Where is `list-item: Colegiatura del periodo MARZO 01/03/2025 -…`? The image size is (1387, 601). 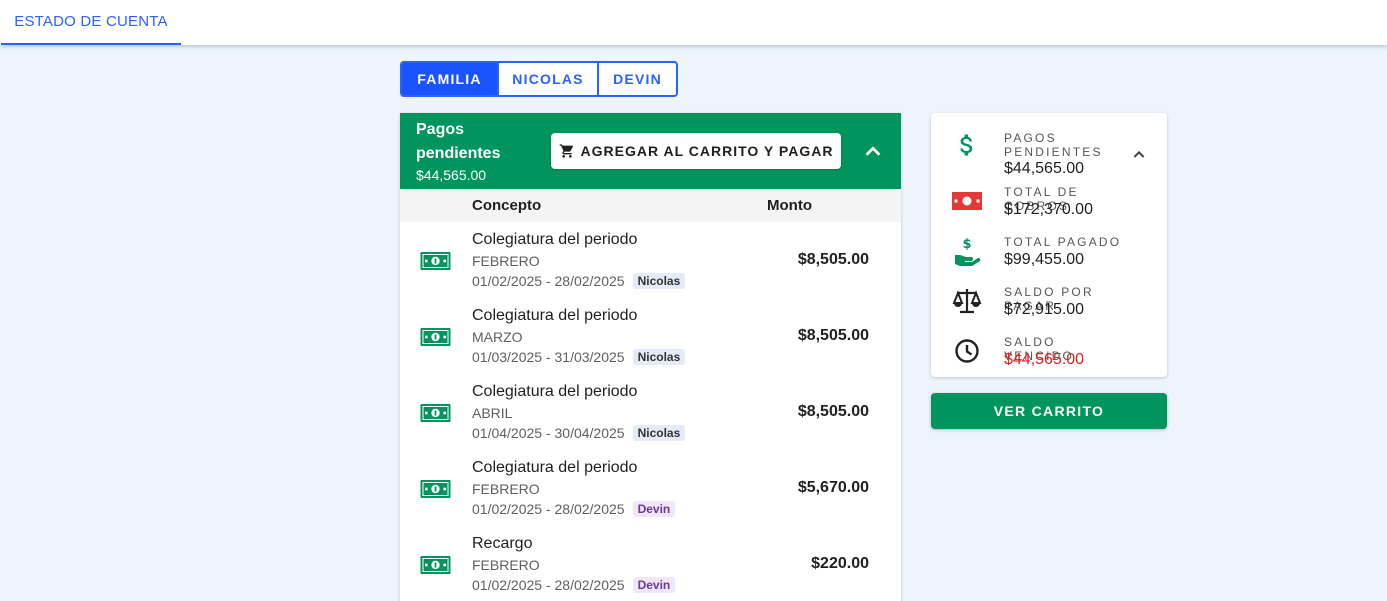 list-item: Colegiatura del periodo MARZO 01/03/2025 -… is located at coordinates (650, 336).